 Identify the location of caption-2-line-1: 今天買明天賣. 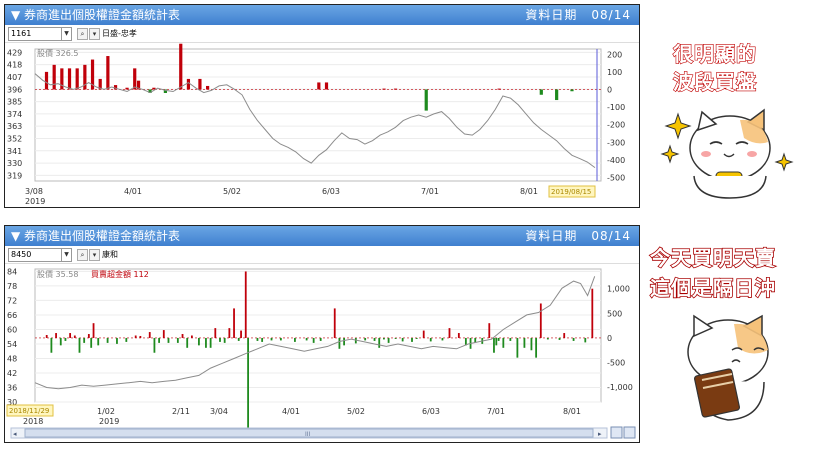
(712, 258).